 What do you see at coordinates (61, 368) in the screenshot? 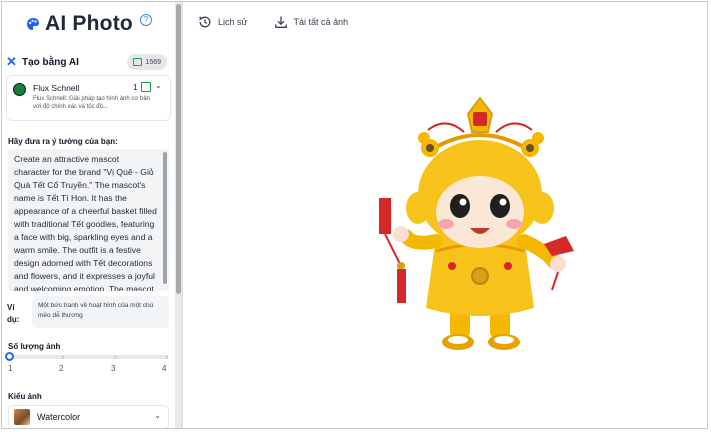
I see `slider-tick: 2` at bounding box center [61, 368].